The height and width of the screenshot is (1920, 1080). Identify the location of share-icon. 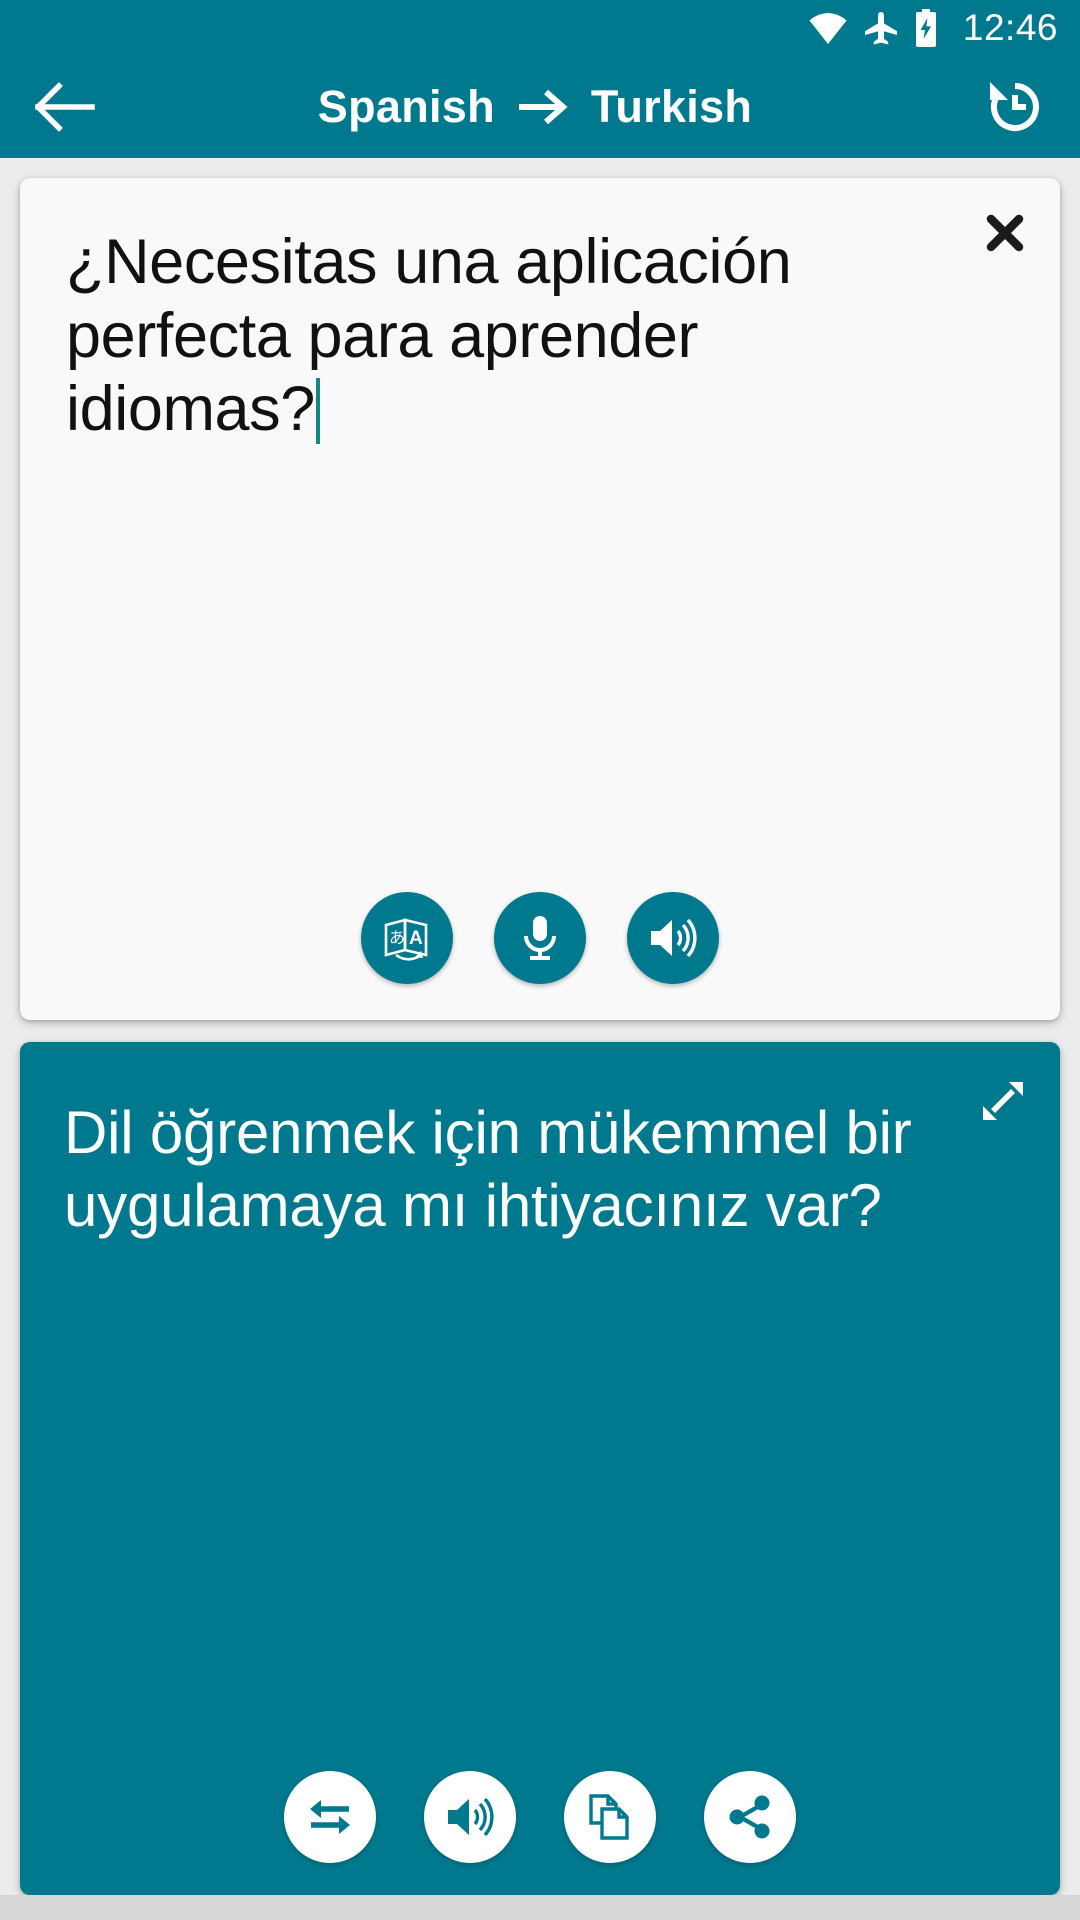
(750, 1817).